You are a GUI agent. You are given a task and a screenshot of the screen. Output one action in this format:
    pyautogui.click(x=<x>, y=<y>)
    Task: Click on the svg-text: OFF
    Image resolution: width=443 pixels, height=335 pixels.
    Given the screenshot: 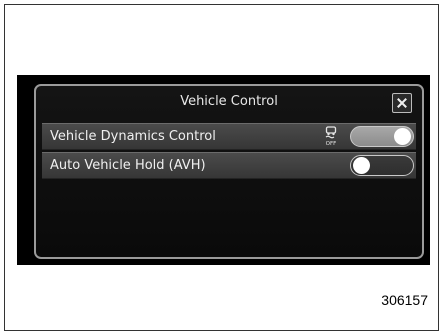 What is the action you would take?
    pyautogui.click(x=331, y=143)
    